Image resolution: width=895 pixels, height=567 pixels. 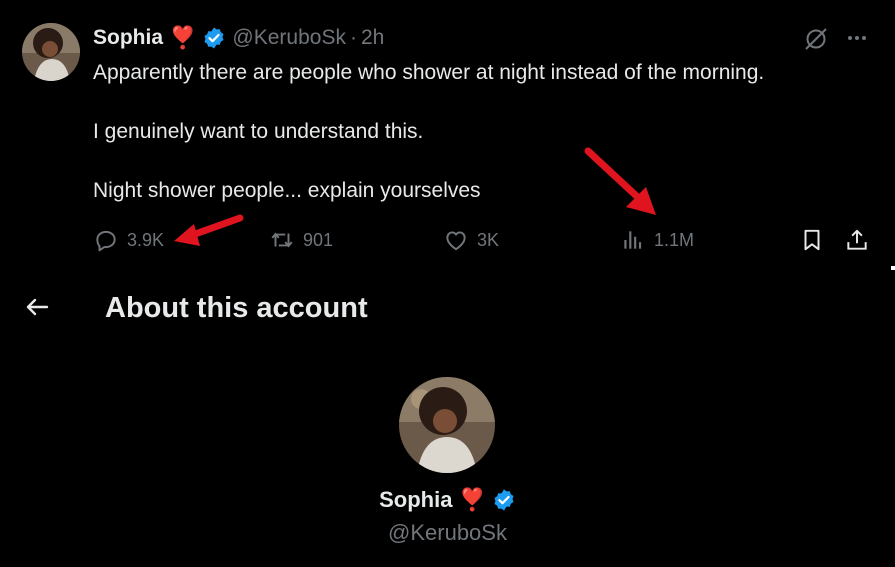 I want to click on tweet-line-2: I genuinely want to understand this., so click(x=258, y=131).